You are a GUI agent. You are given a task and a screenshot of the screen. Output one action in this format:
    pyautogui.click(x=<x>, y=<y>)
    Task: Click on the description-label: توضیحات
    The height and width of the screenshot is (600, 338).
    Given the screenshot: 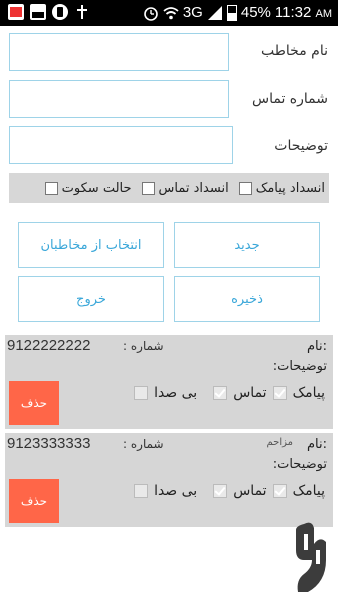 What is the action you would take?
    pyautogui.click(x=301, y=146)
    